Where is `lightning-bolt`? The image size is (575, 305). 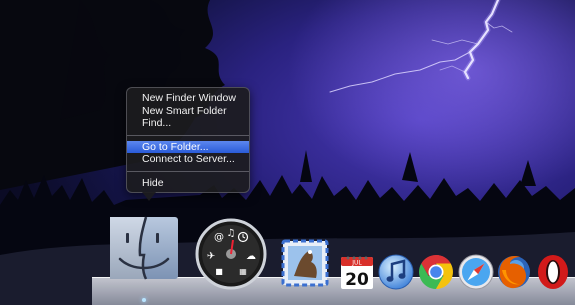 lightning-bolt is located at coordinates (421, 46).